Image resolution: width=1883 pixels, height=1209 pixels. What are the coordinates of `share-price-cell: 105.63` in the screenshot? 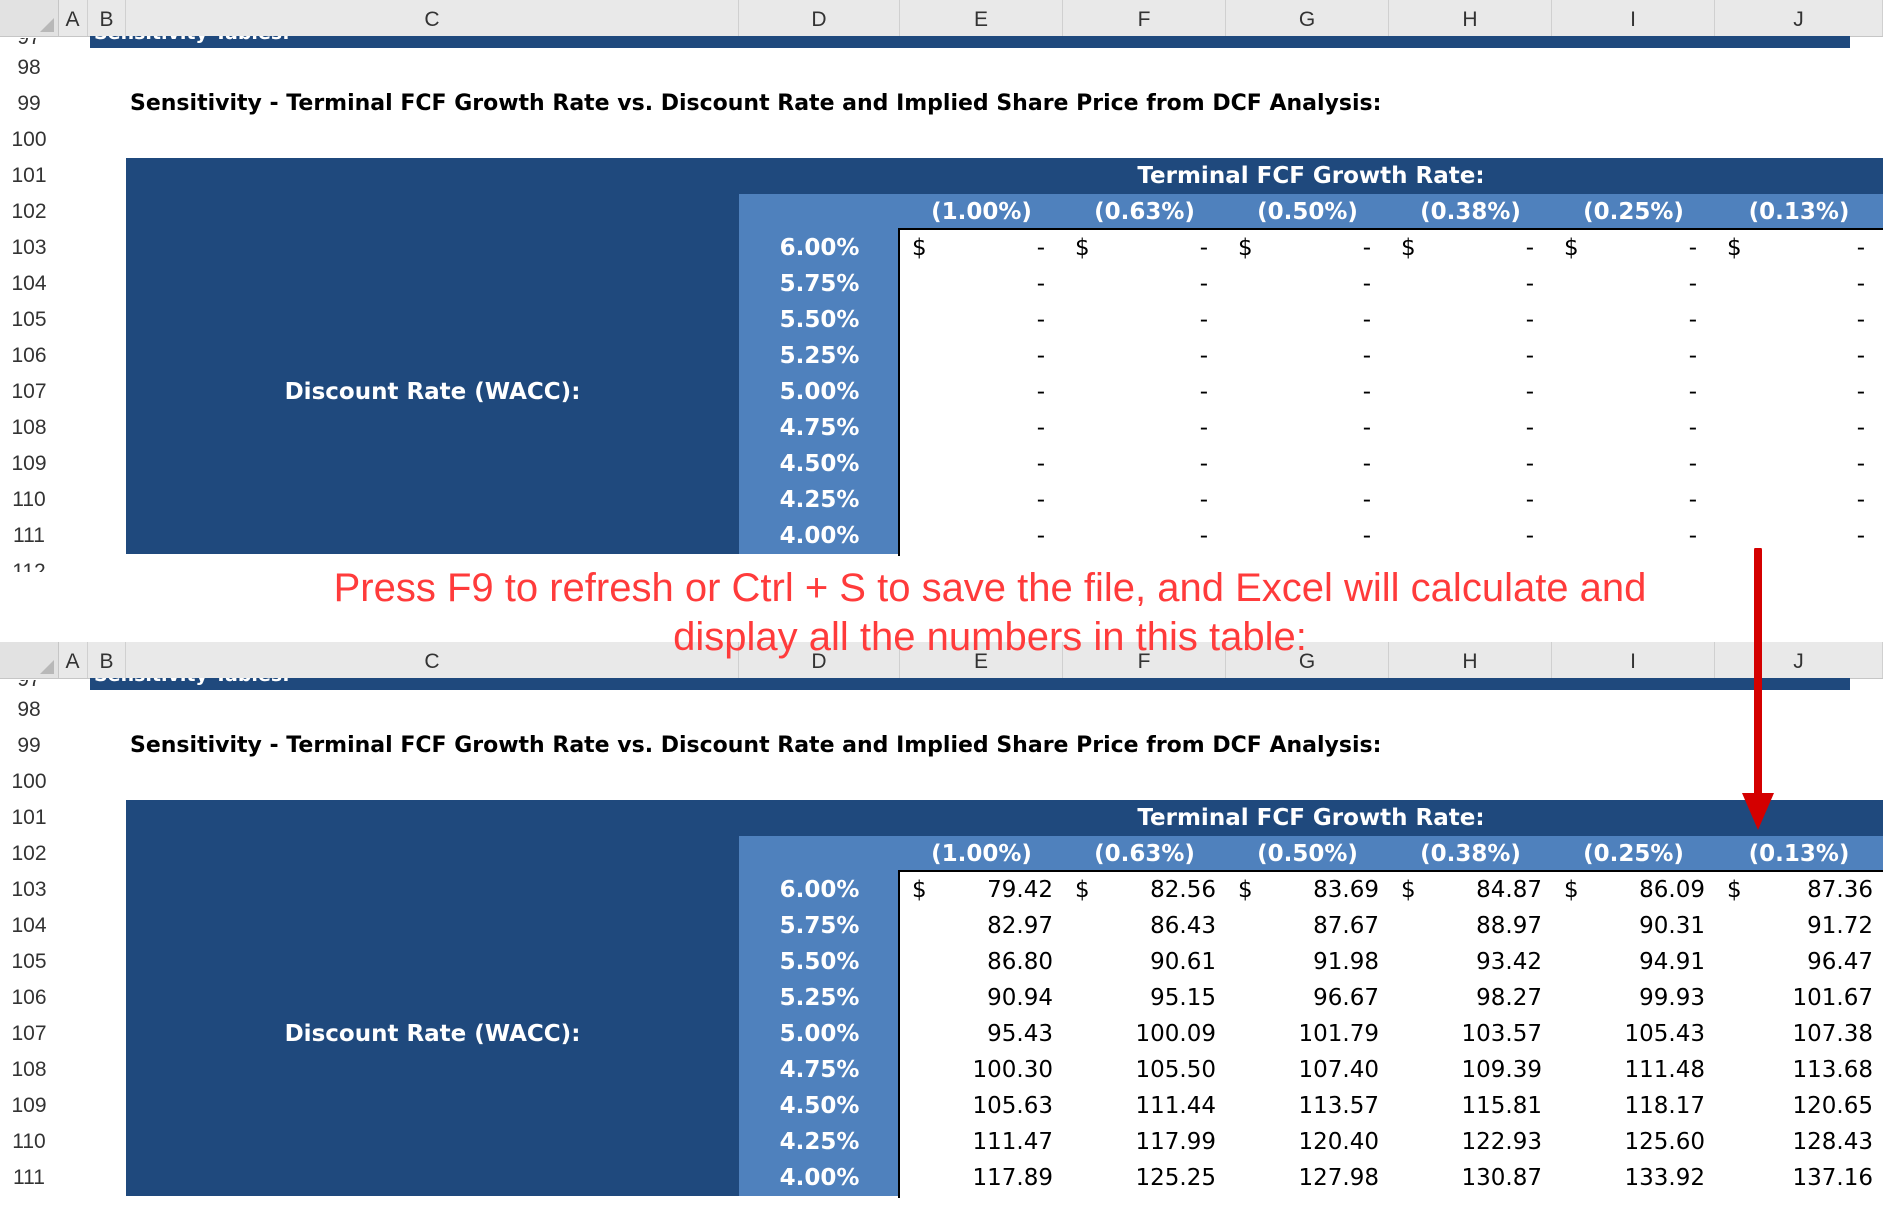 It's located at (976, 1106).